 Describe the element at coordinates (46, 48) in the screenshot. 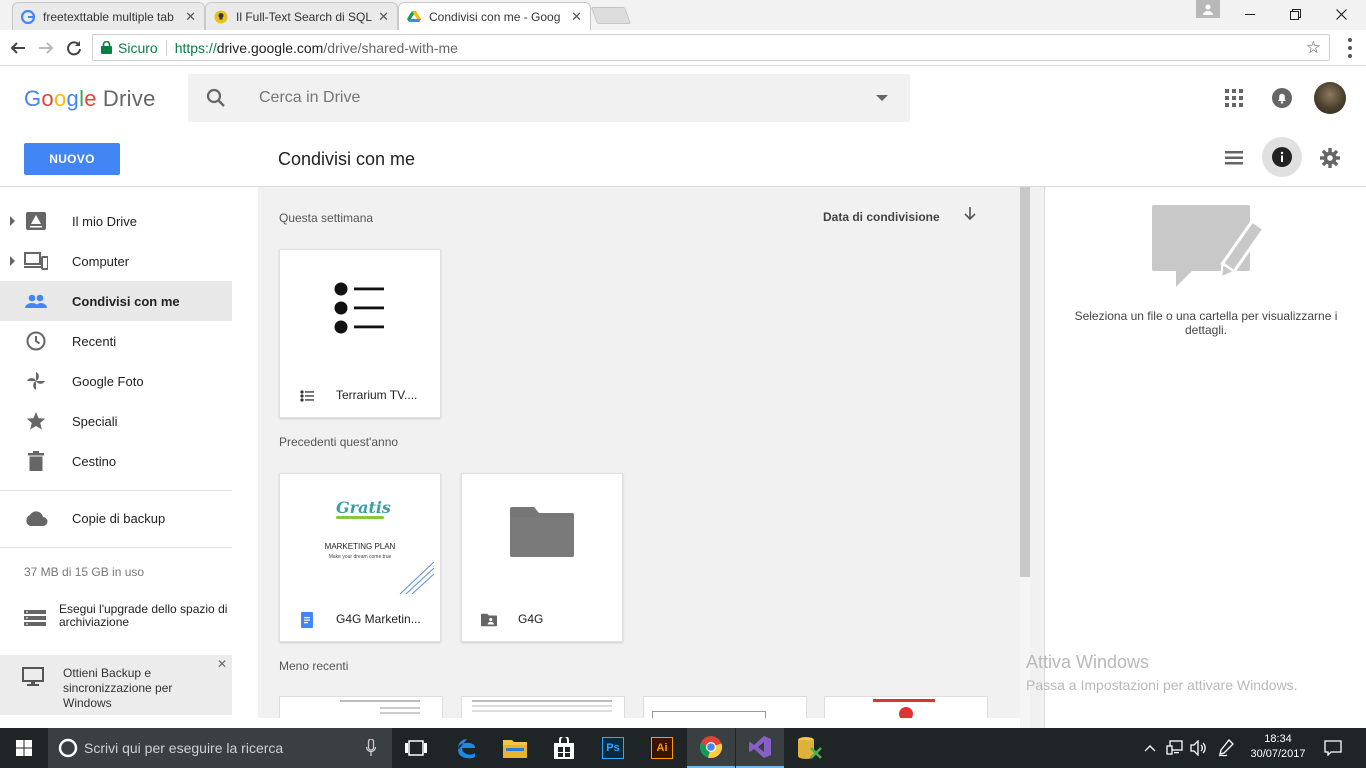

I see `forward-arrow-icon` at that location.